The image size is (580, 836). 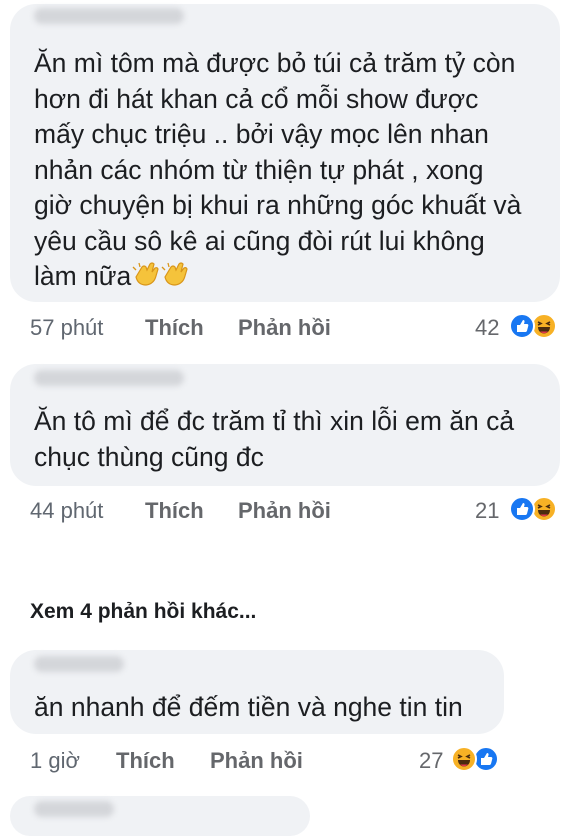 I want to click on haha-reaction-icon, so click(x=464, y=759).